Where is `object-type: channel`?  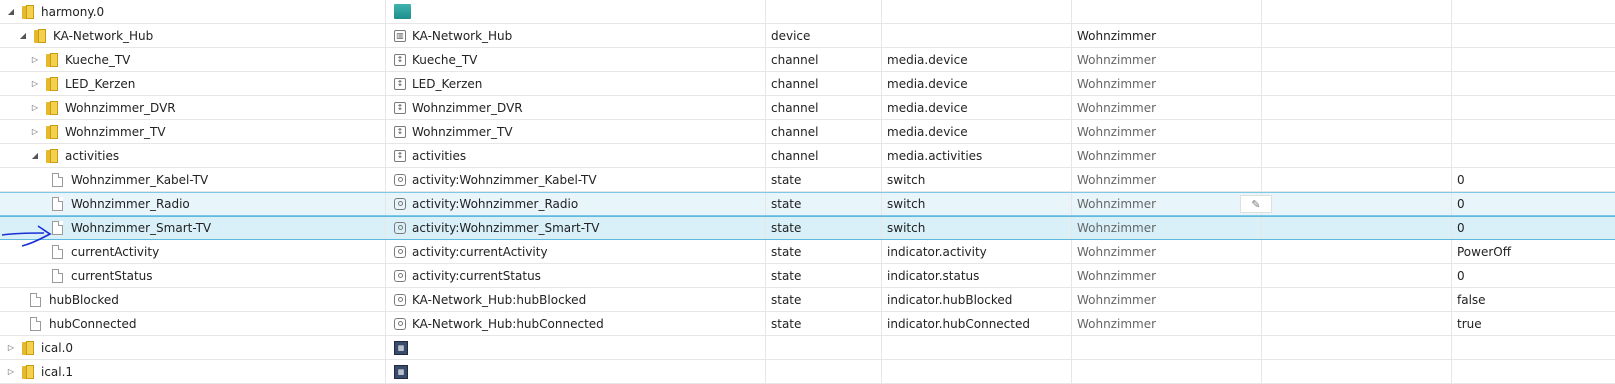 object-type: channel is located at coordinates (824, 83).